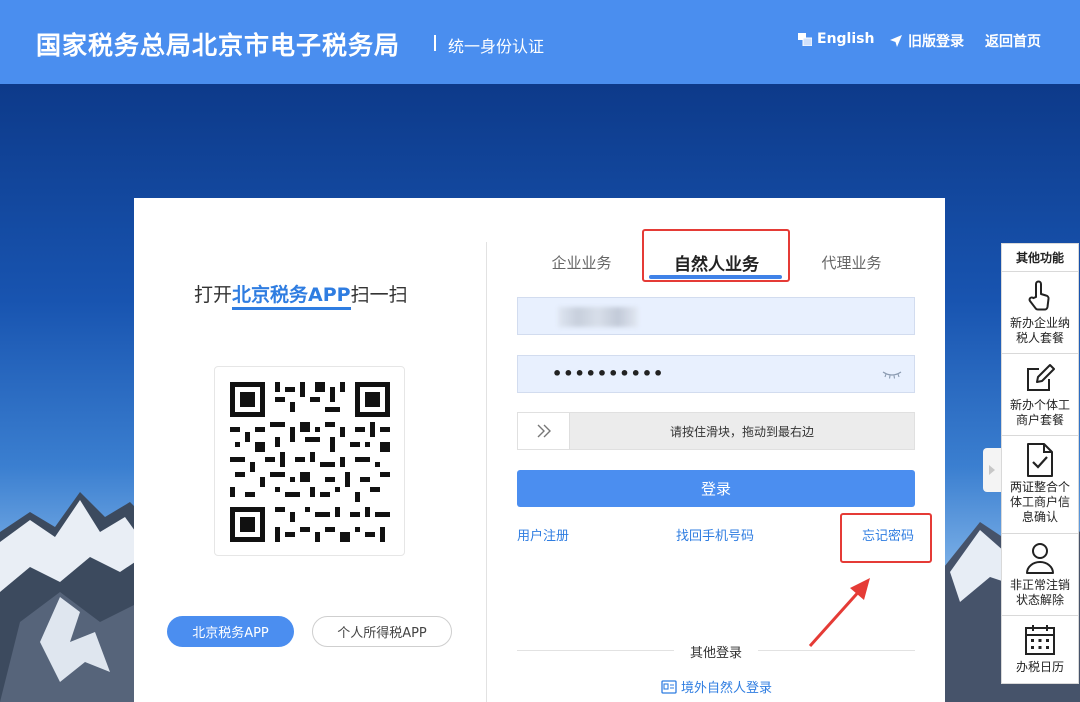  What do you see at coordinates (543, 534) in the screenshot?
I see `register-link: 用户注册` at bounding box center [543, 534].